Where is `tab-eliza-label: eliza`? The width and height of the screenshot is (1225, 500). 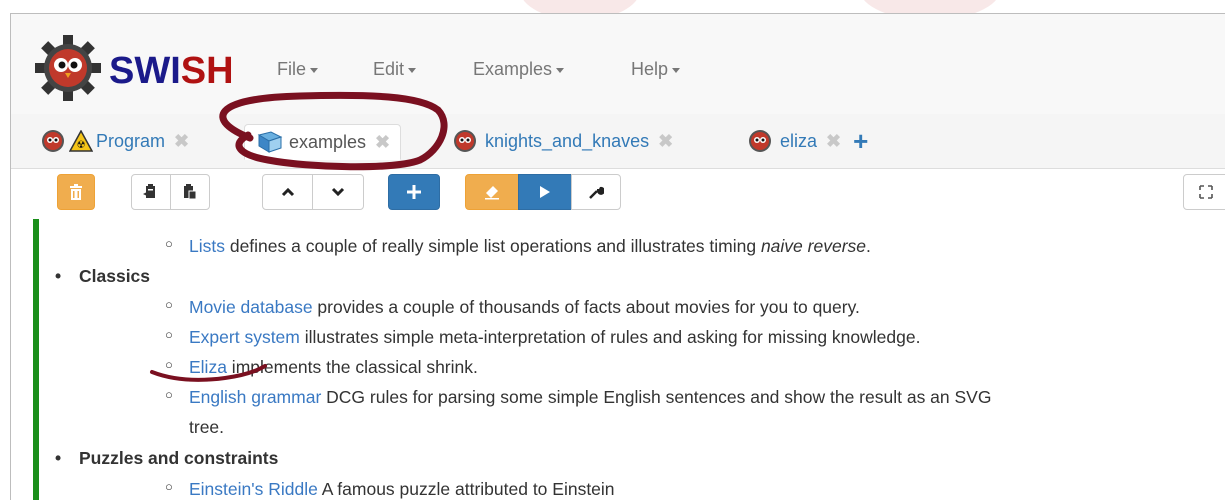 tab-eliza-label: eliza is located at coordinates (799, 140).